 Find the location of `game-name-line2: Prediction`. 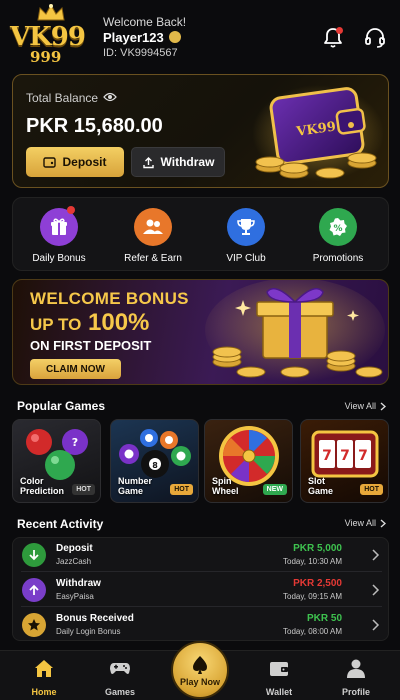

game-name-line2: Prediction is located at coordinates (42, 491).